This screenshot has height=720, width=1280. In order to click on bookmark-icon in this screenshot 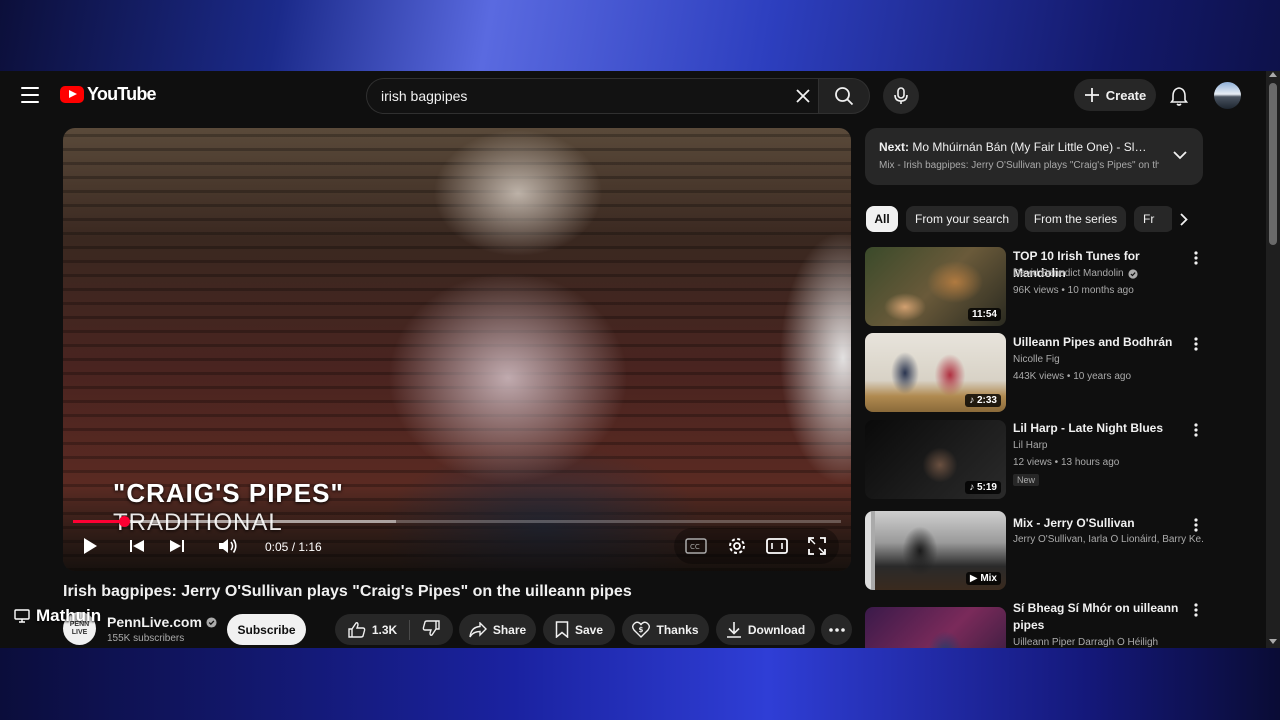, I will do `click(562, 629)`.